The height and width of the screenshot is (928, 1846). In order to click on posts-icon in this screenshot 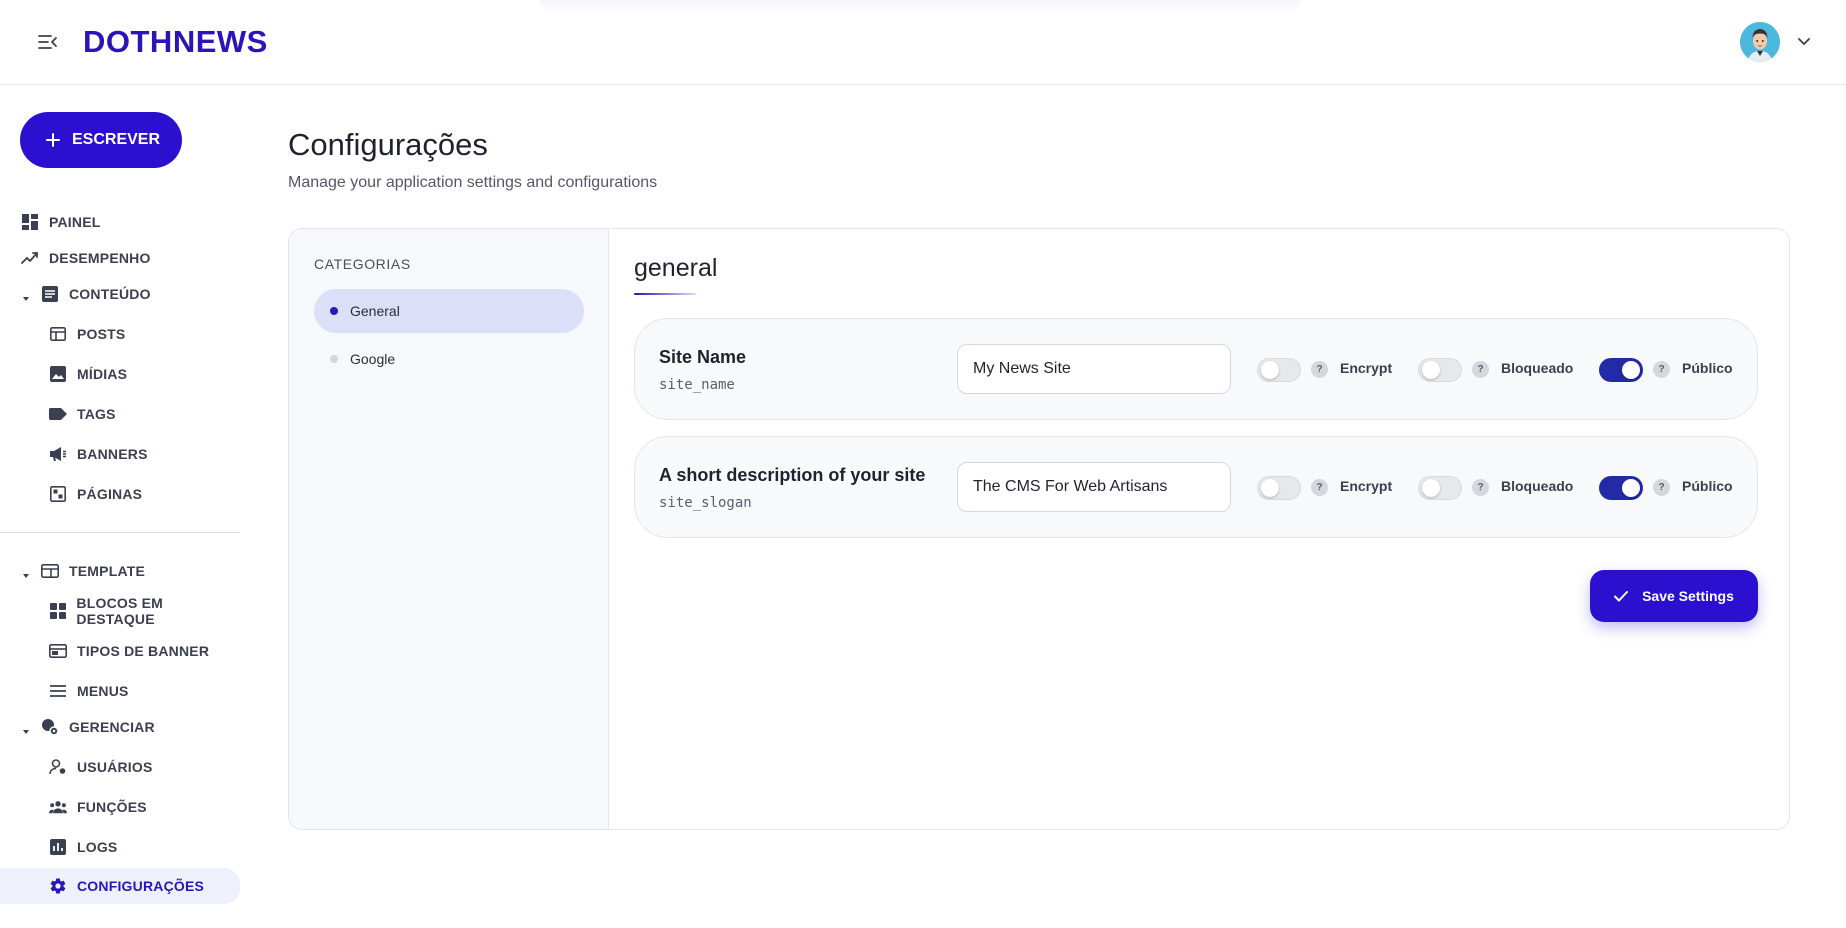, I will do `click(58, 334)`.